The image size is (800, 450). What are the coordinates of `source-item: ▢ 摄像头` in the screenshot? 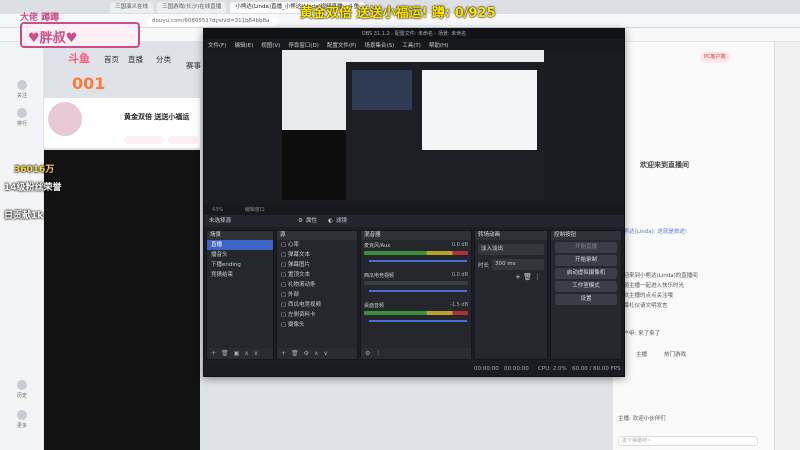 It's located at (317, 325).